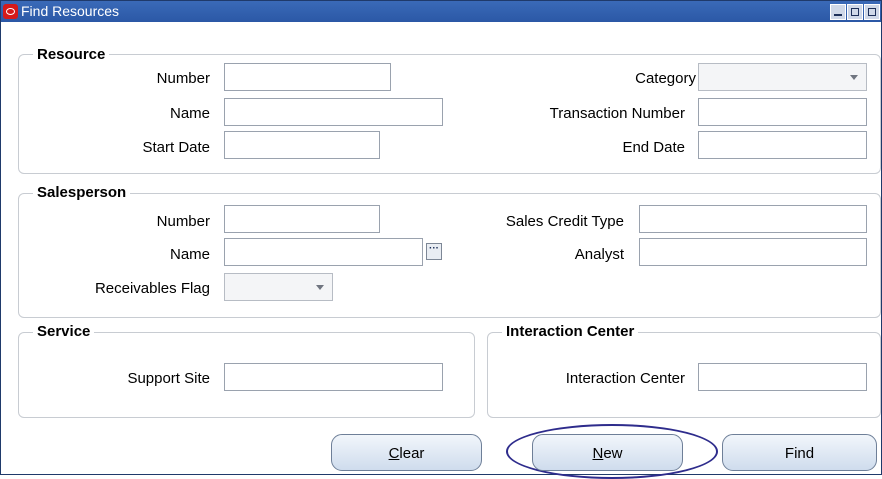 Image resolution: width=882 pixels, height=479 pixels. I want to click on sales-credit-type-input, so click(753, 219).